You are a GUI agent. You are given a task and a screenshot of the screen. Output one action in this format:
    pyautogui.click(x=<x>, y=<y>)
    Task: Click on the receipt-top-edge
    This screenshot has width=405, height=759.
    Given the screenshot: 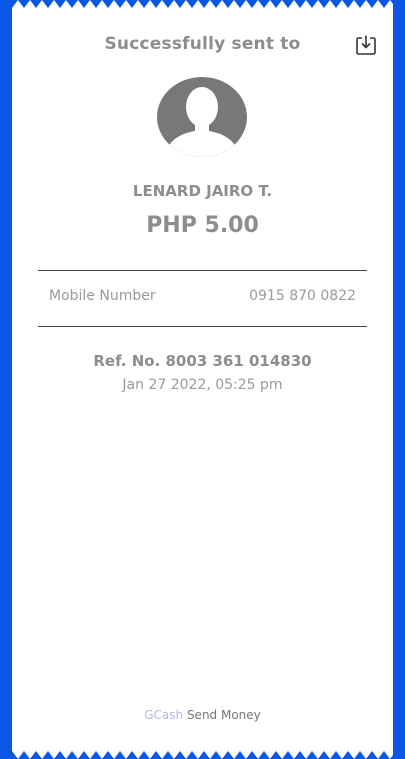 What is the action you would take?
    pyautogui.click(x=202, y=8)
    